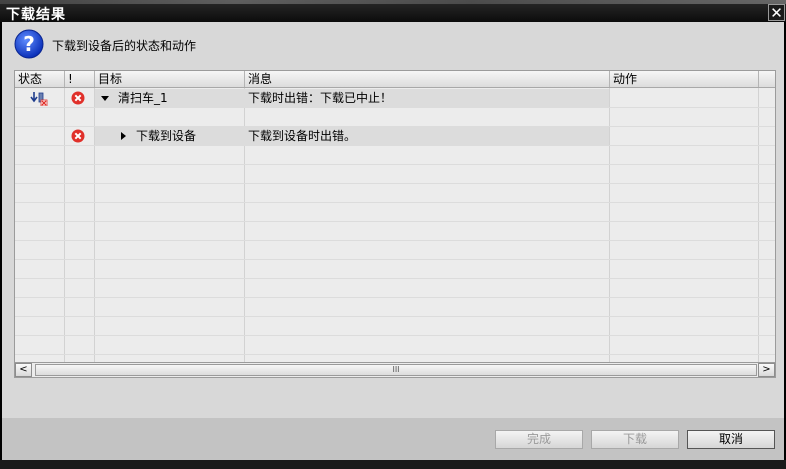  I want to click on collapse-arrow-icon, so click(105, 98).